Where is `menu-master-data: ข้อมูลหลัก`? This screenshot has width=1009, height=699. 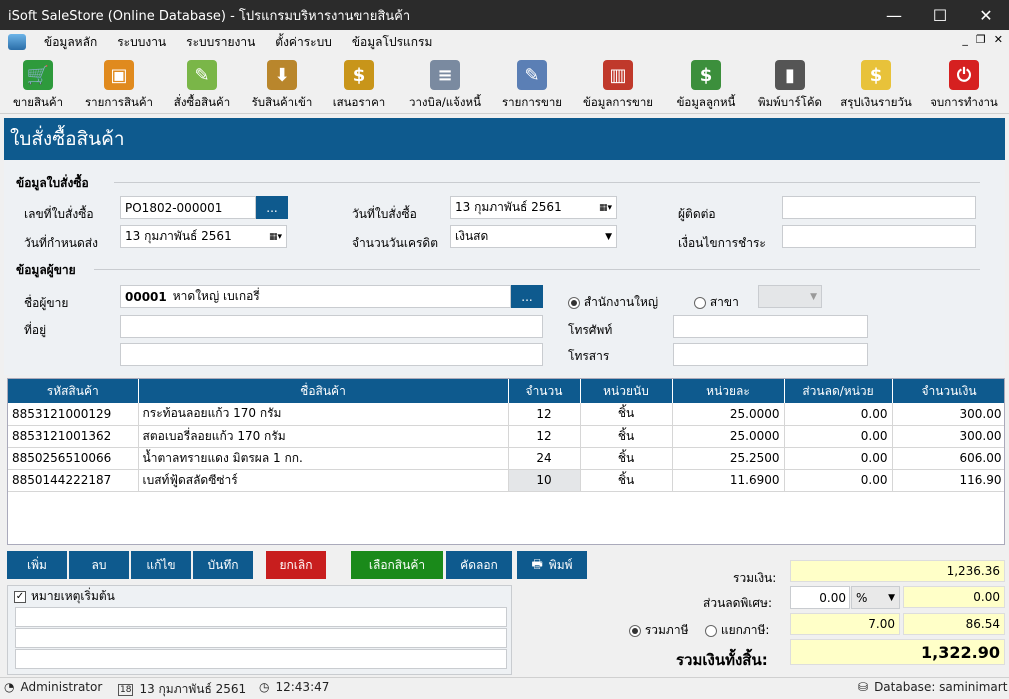
menu-master-data: ข้อมูลหลัก is located at coordinates (70, 42).